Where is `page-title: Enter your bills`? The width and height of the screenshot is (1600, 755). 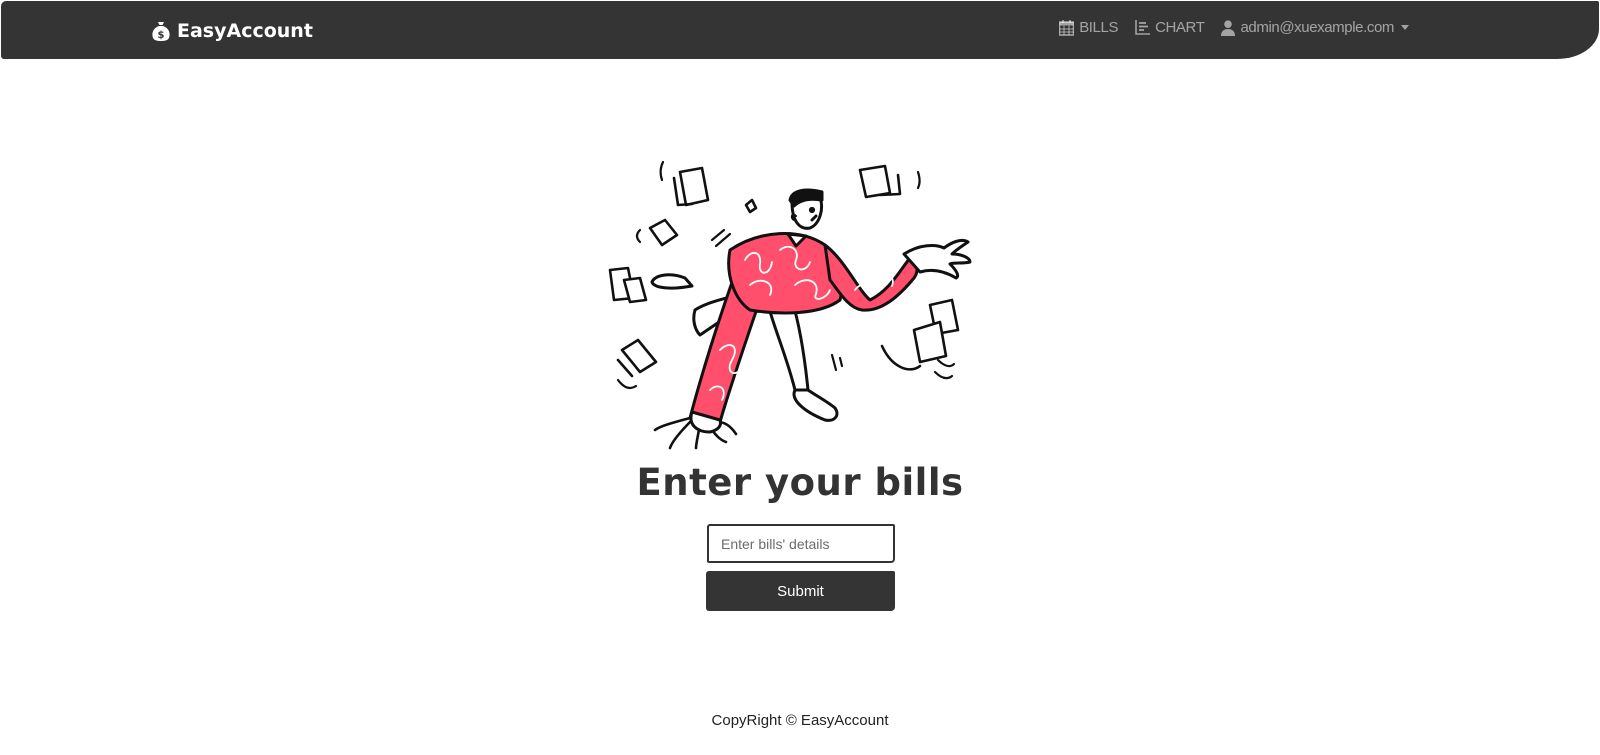 page-title: Enter your bills is located at coordinates (800, 482).